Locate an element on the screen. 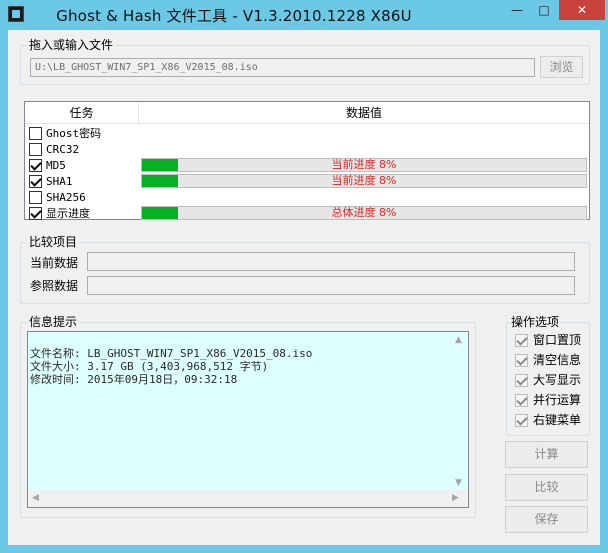  window-title: Ghost & Hash 文件工具 - V1.3.2010.1228 X86U is located at coordinates (234, 16).